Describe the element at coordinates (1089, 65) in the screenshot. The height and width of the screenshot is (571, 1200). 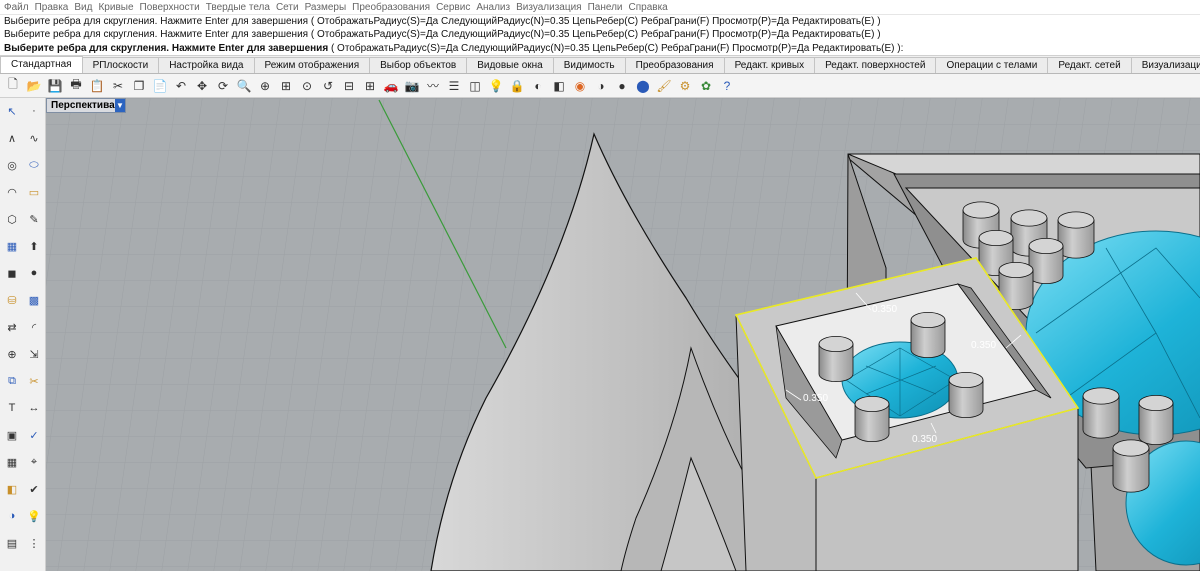
I see `toolbar-tab: Редакт. сетей` at that location.